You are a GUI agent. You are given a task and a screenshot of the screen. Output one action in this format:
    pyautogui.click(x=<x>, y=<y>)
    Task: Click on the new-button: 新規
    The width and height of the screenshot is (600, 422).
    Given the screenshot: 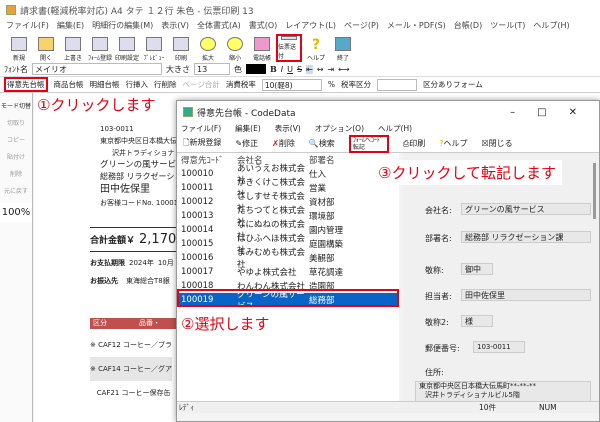 What is the action you would take?
    pyautogui.click(x=19, y=48)
    